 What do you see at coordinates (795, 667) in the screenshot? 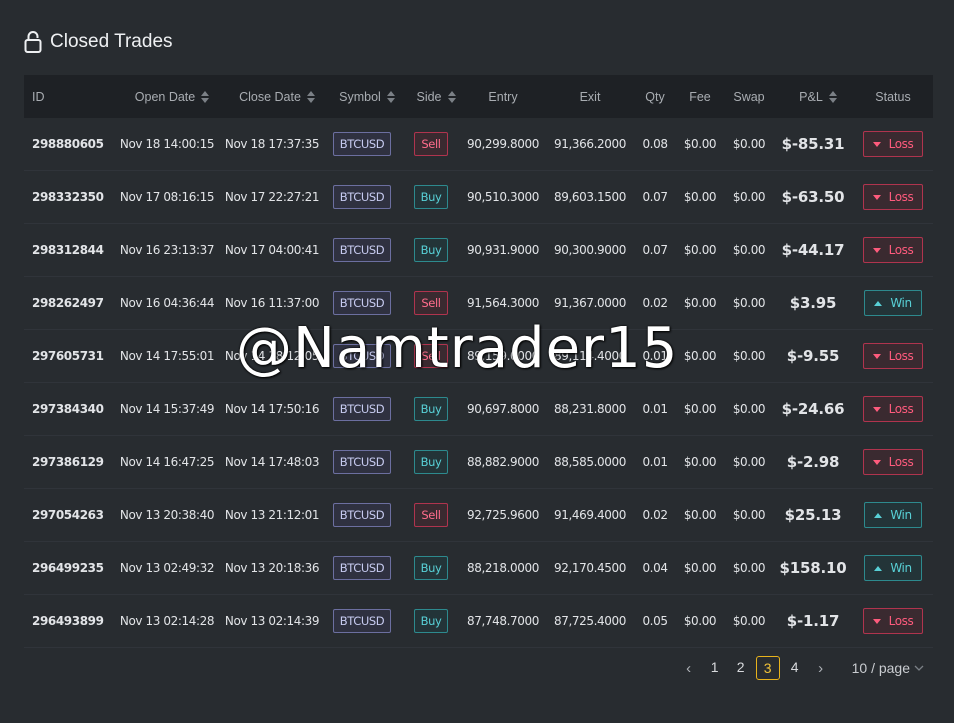
I see `page-4-button: 4` at bounding box center [795, 667].